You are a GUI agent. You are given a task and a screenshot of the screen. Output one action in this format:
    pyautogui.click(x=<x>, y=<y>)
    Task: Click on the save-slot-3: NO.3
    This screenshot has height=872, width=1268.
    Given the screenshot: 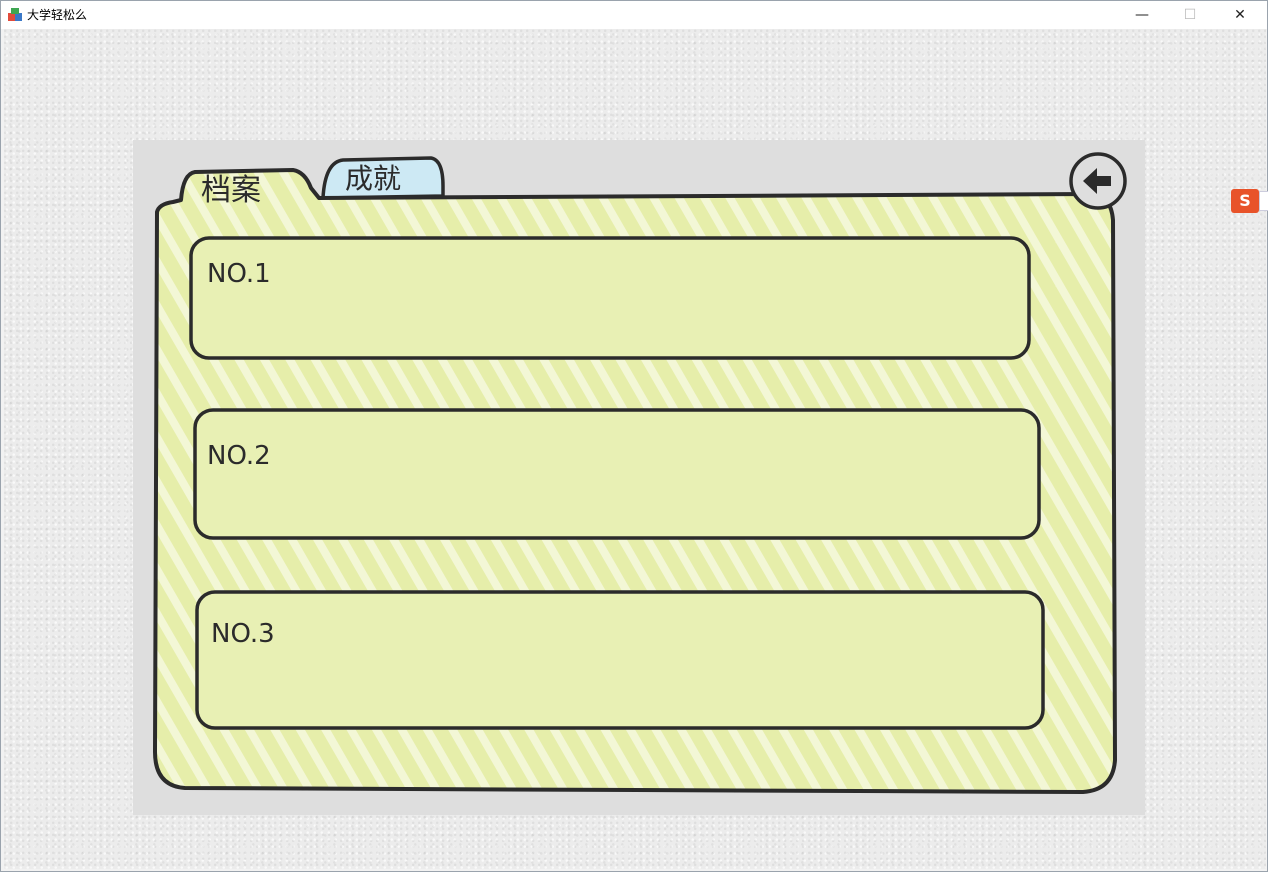 What is the action you would take?
    pyautogui.click(x=620, y=660)
    